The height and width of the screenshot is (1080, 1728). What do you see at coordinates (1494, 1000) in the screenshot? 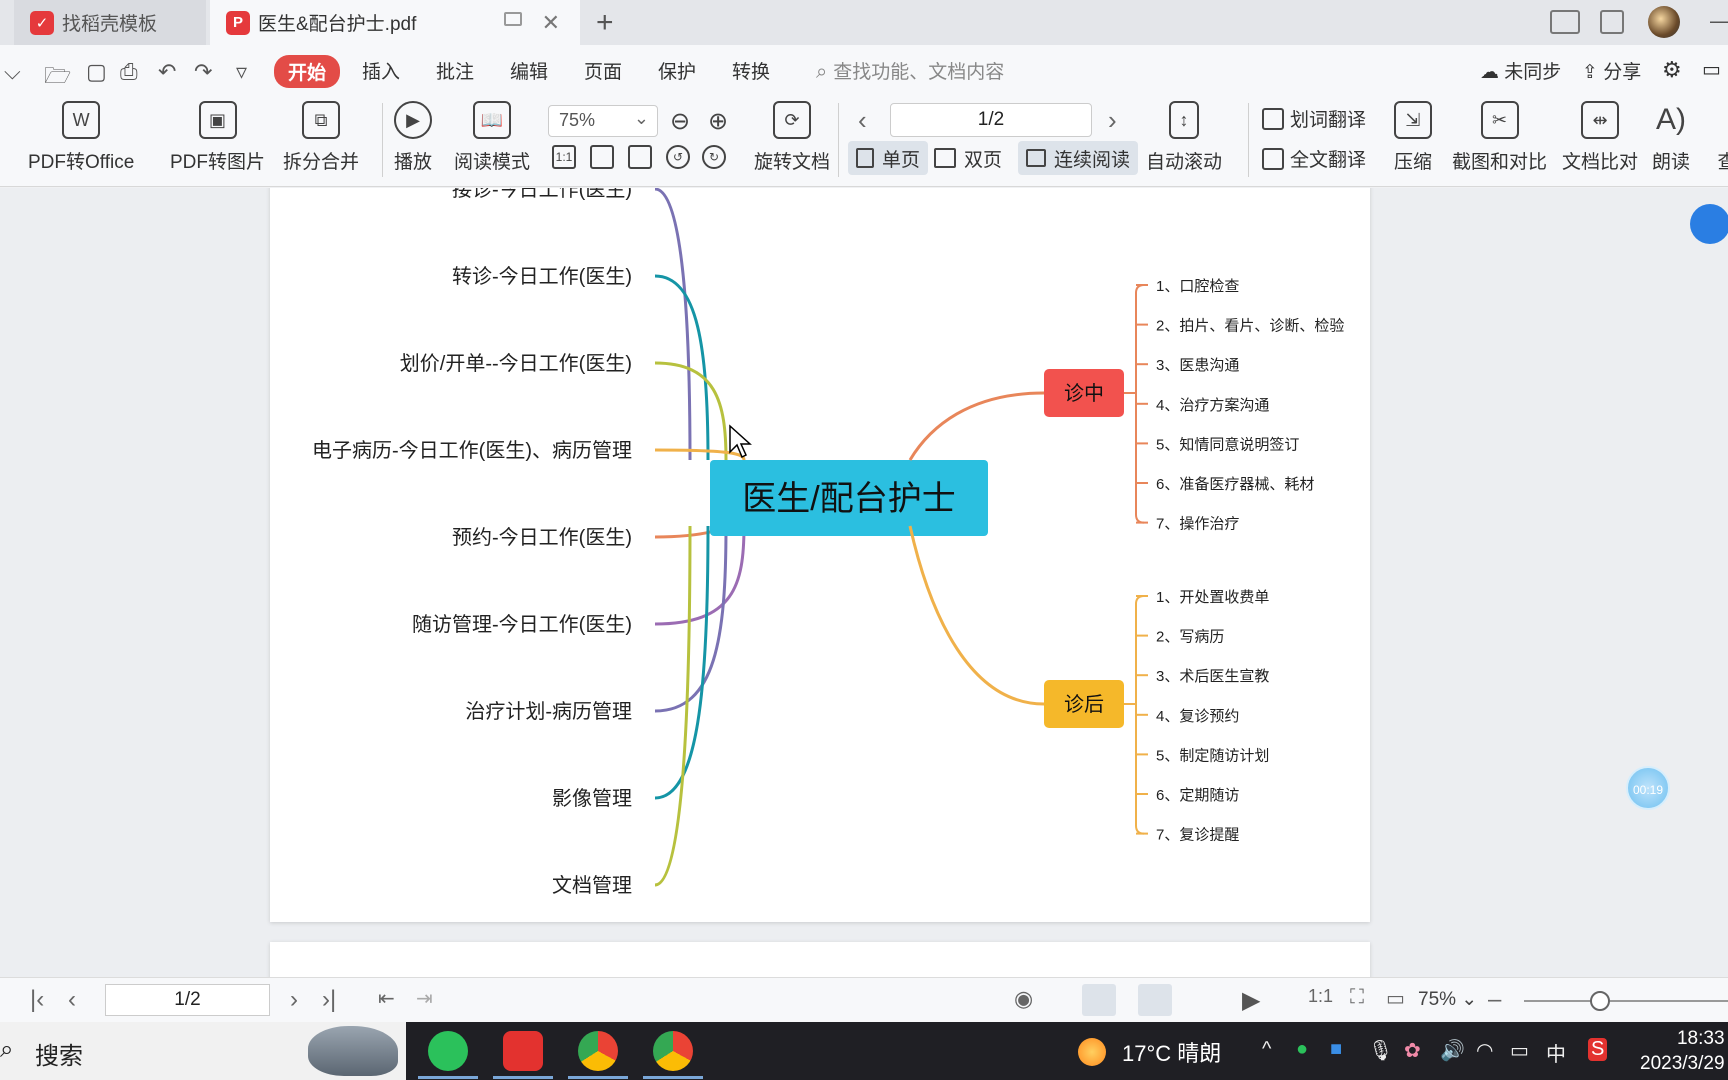
I see `zoom-out-icon: –` at bounding box center [1494, 1000].